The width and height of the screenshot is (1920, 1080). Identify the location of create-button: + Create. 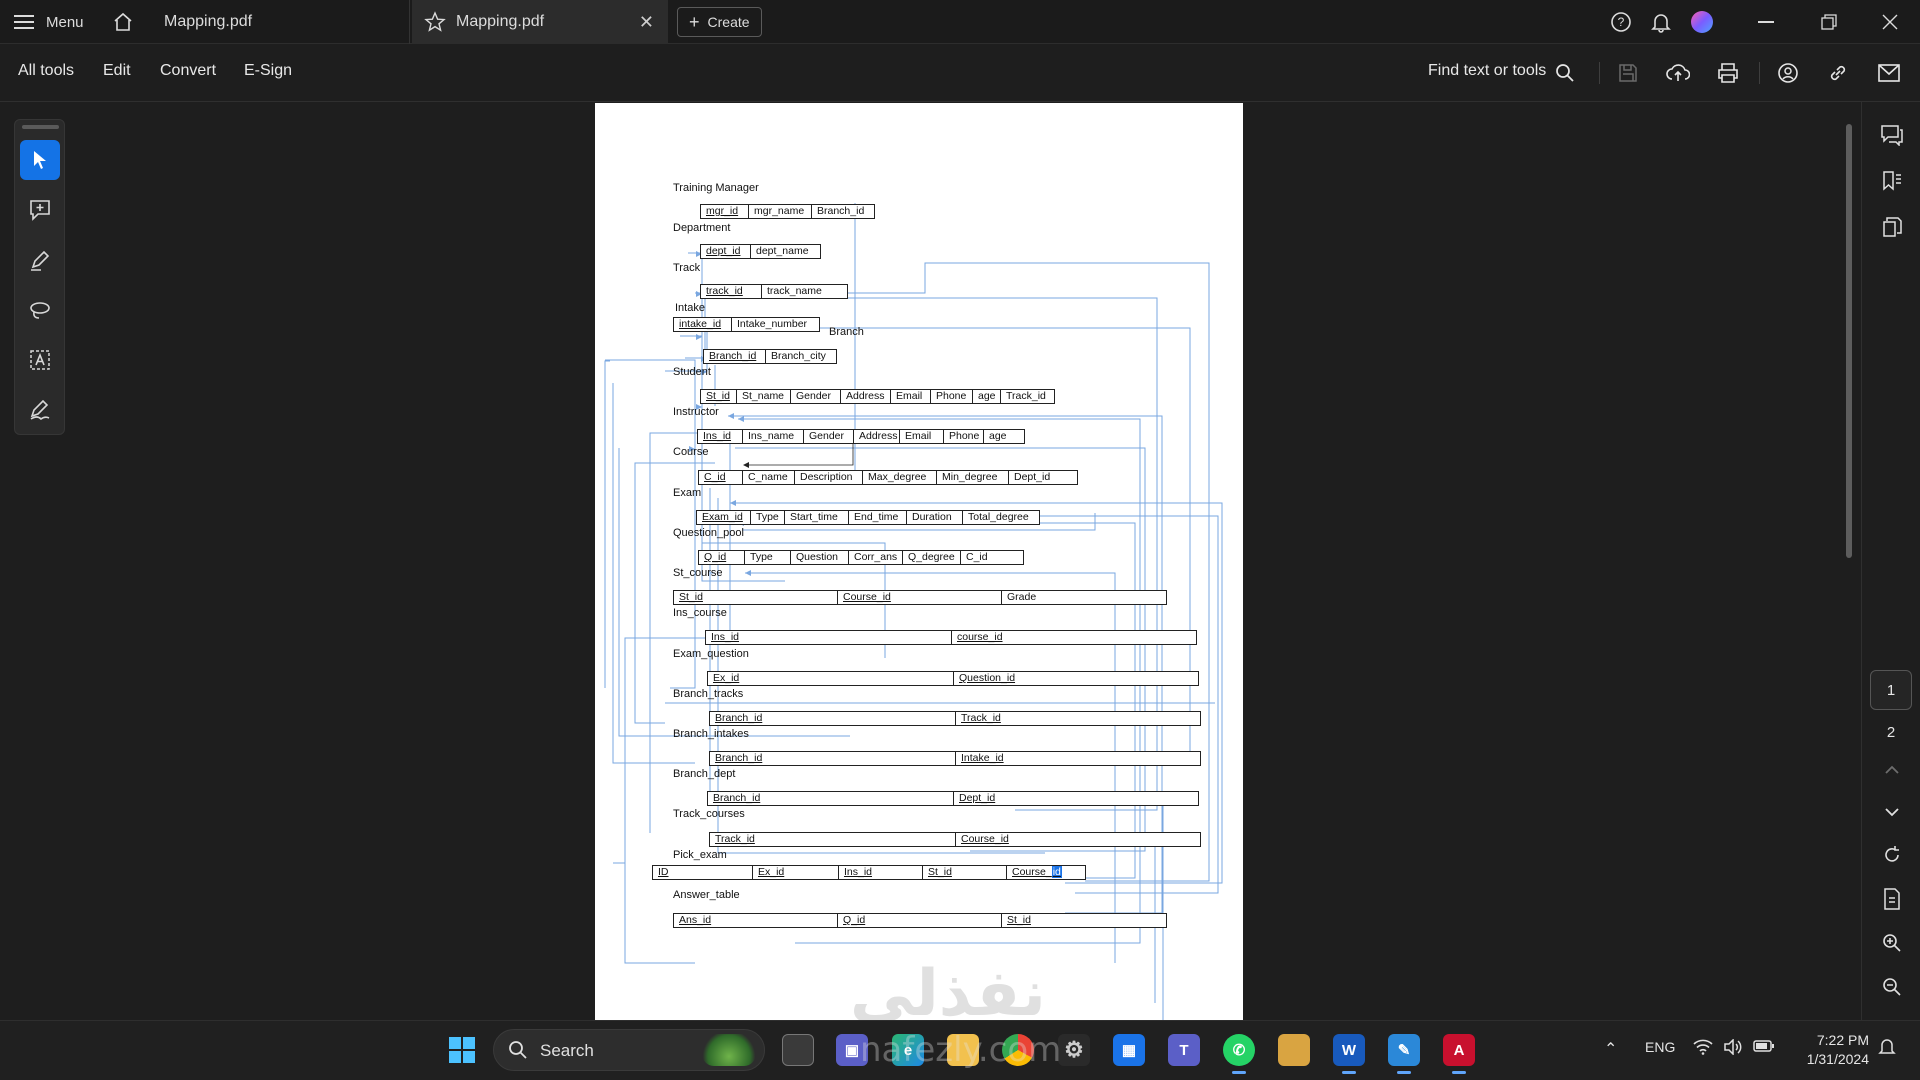
(719, 22).